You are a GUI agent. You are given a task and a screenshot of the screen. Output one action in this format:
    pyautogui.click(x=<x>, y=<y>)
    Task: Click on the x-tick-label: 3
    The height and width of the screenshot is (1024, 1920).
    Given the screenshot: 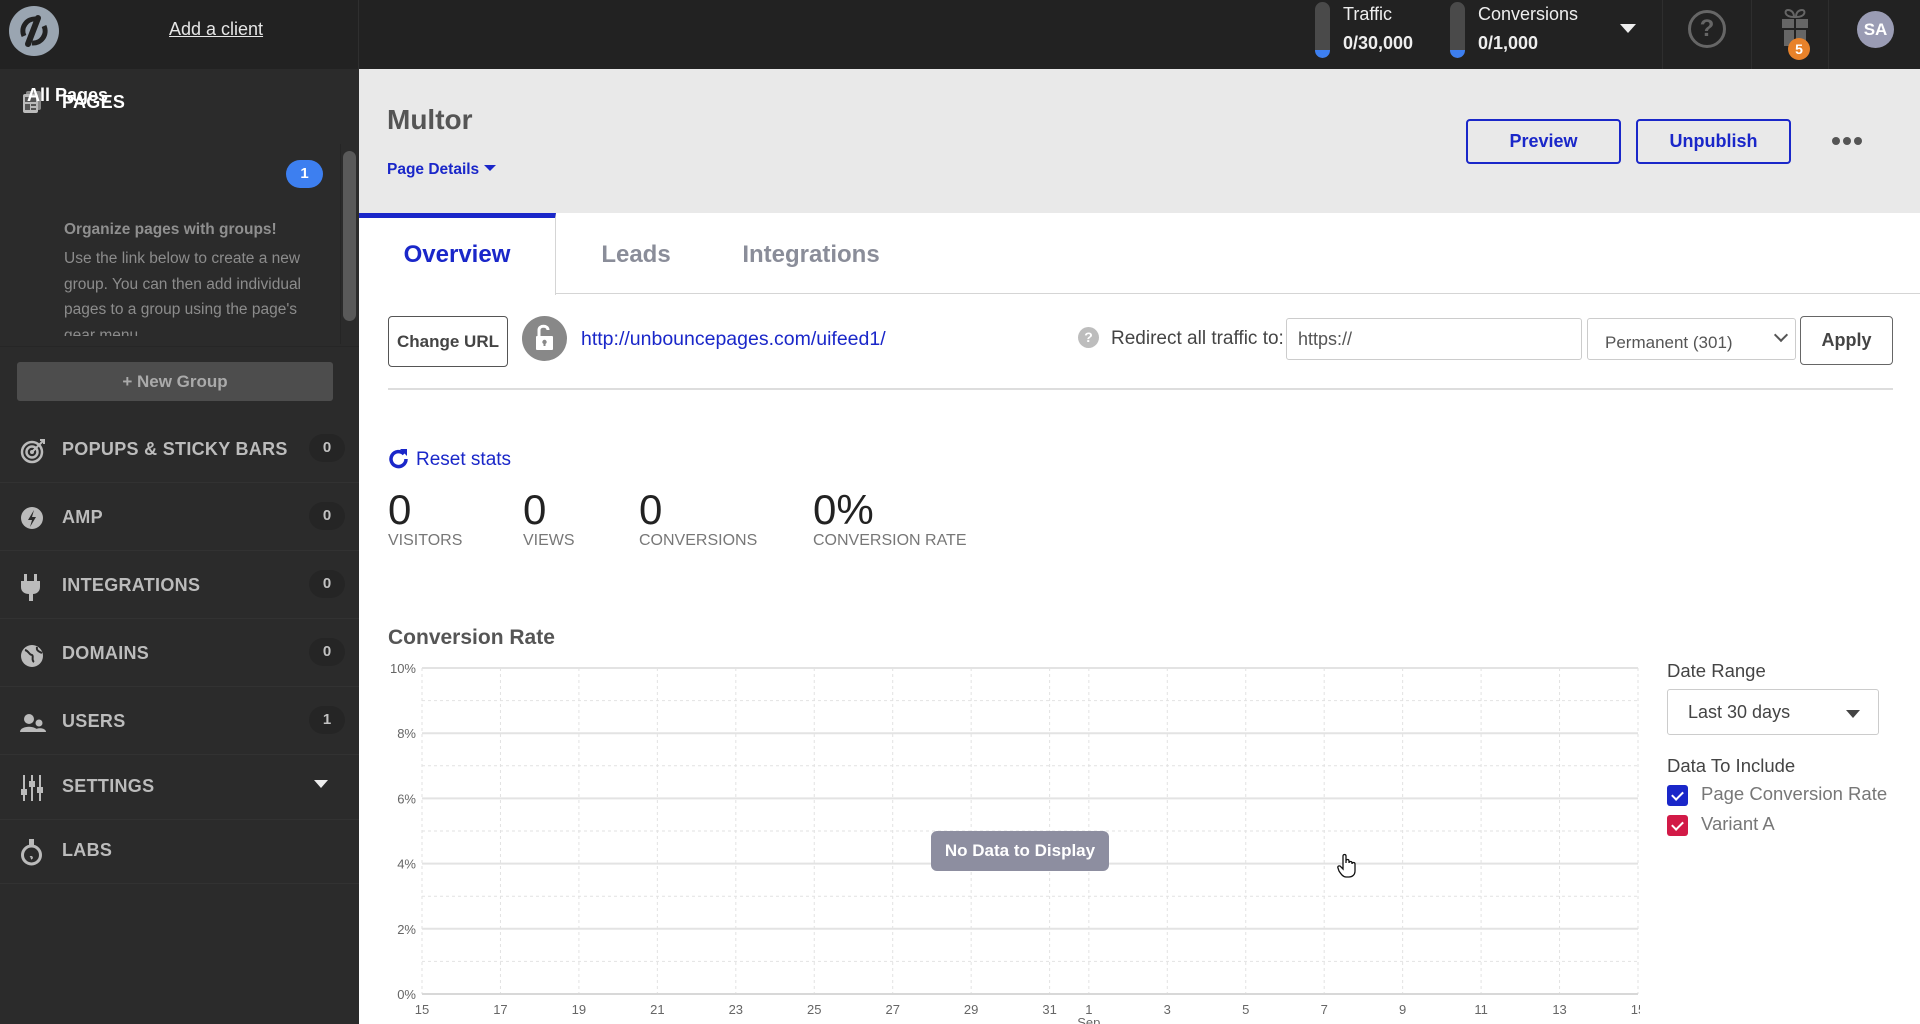 What is the action you would take?
    pyautogui.click(x=1167, y=1009)
    